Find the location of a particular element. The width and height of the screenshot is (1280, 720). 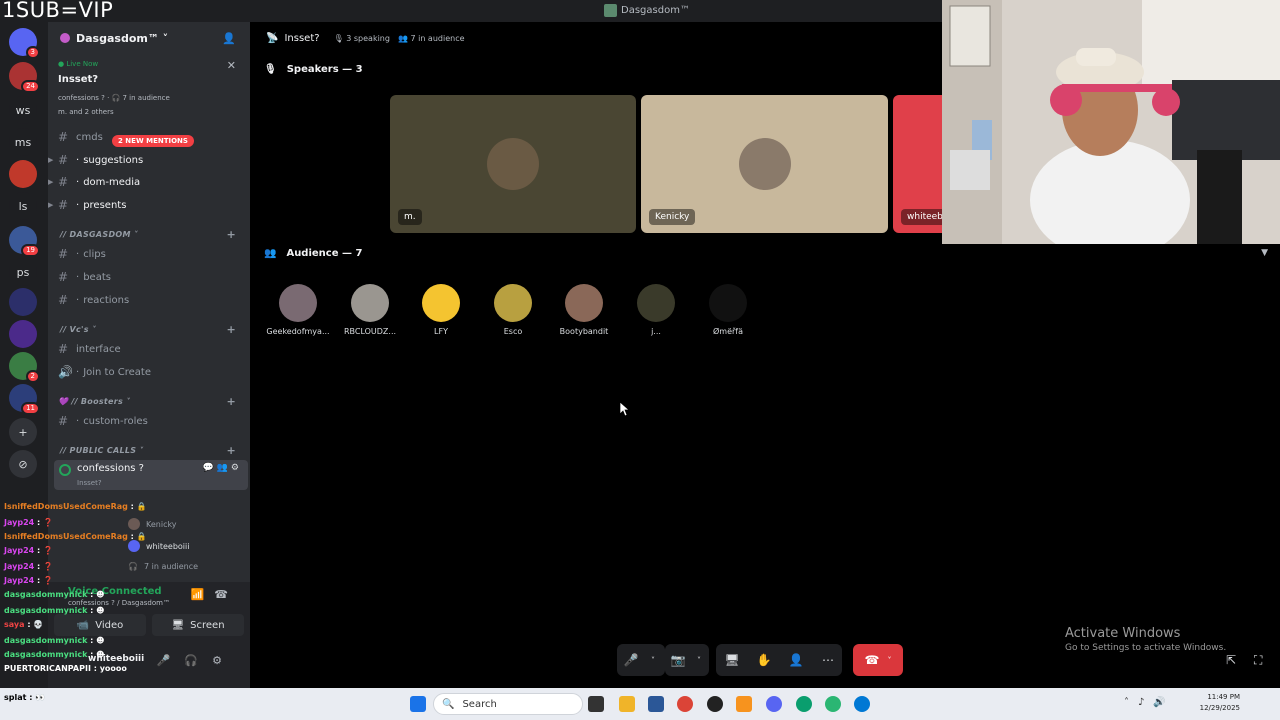

new-mentions-pill: 2 NEW MENTIONS is located at coordinates (153, 141).